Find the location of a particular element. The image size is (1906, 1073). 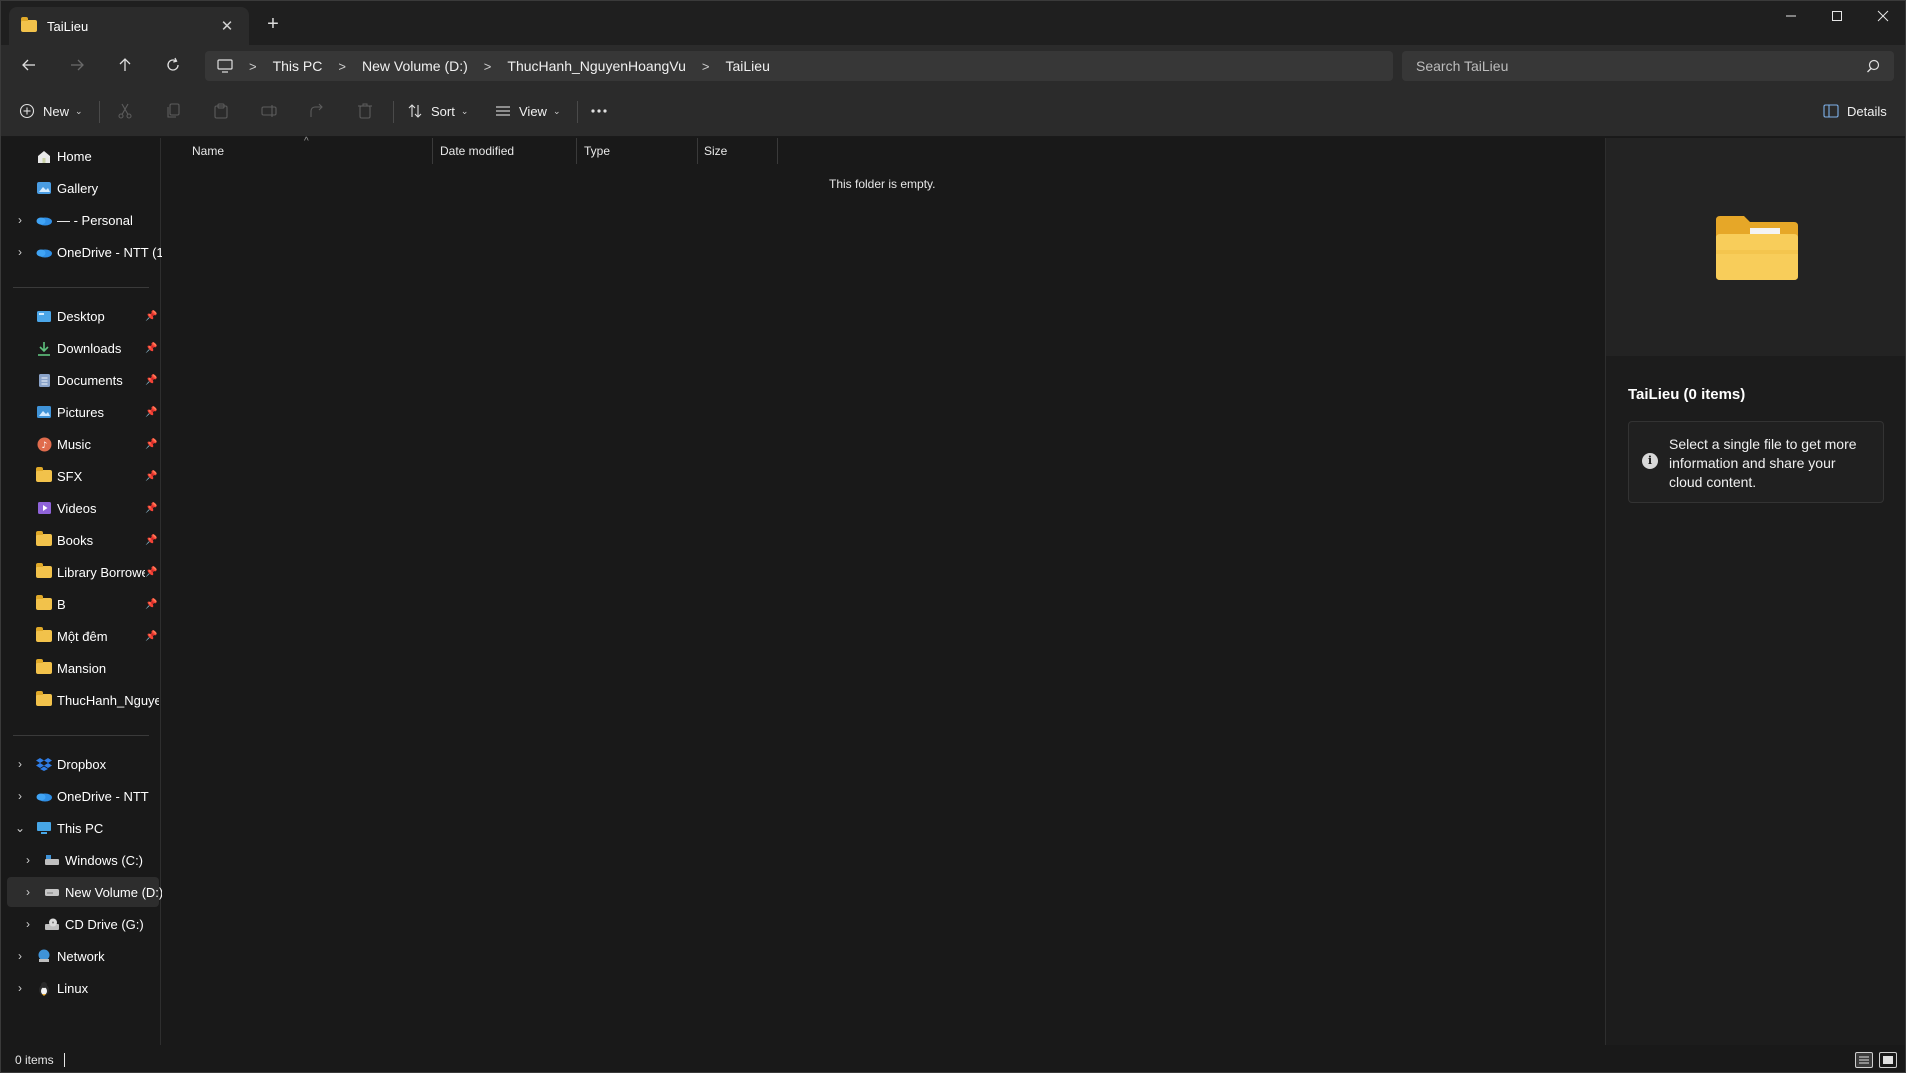

minimize-button is located at coordinates (1791, 16).